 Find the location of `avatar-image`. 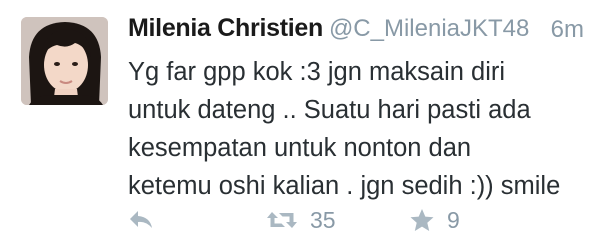

avatar-image is located at coordinates (64, 61).